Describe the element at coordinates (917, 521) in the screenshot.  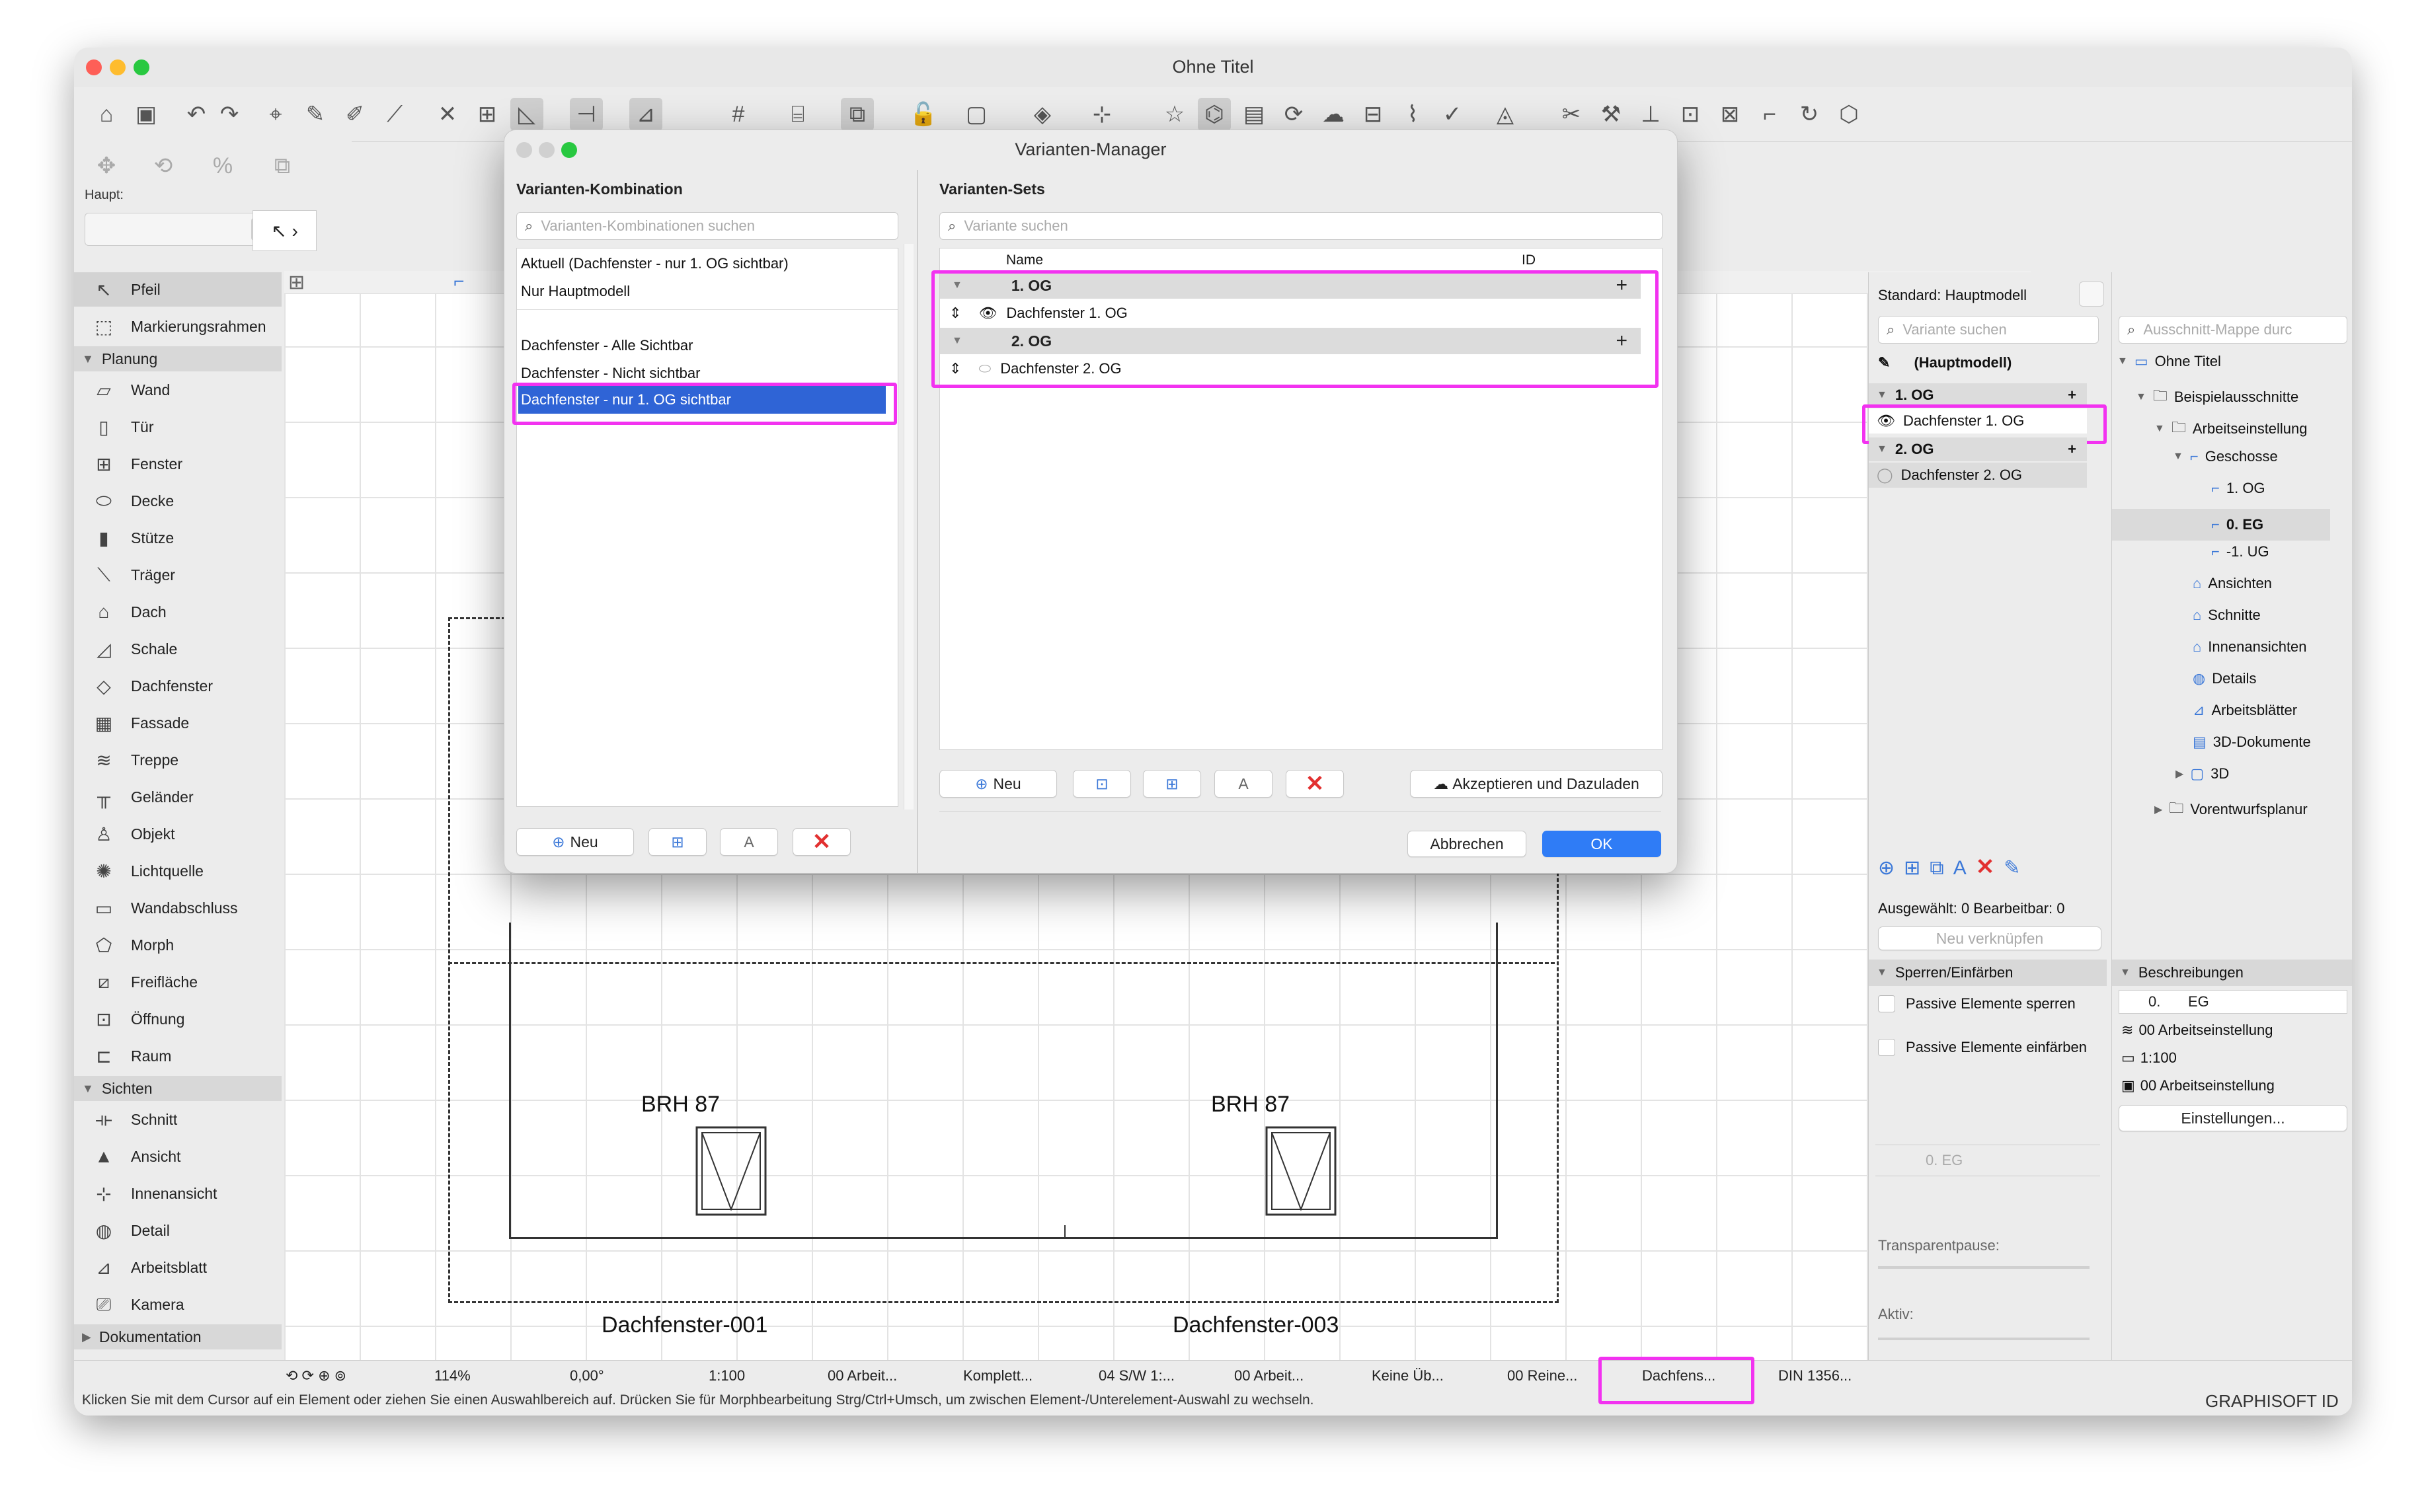
I see `panel-splitter` at that location.